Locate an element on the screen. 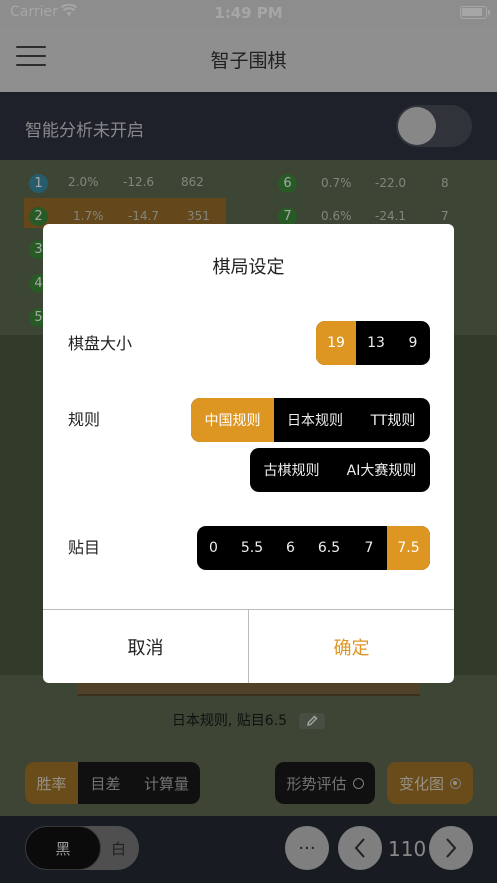  rule-chinese: 中国规则 is located at coordinates (232, 420).